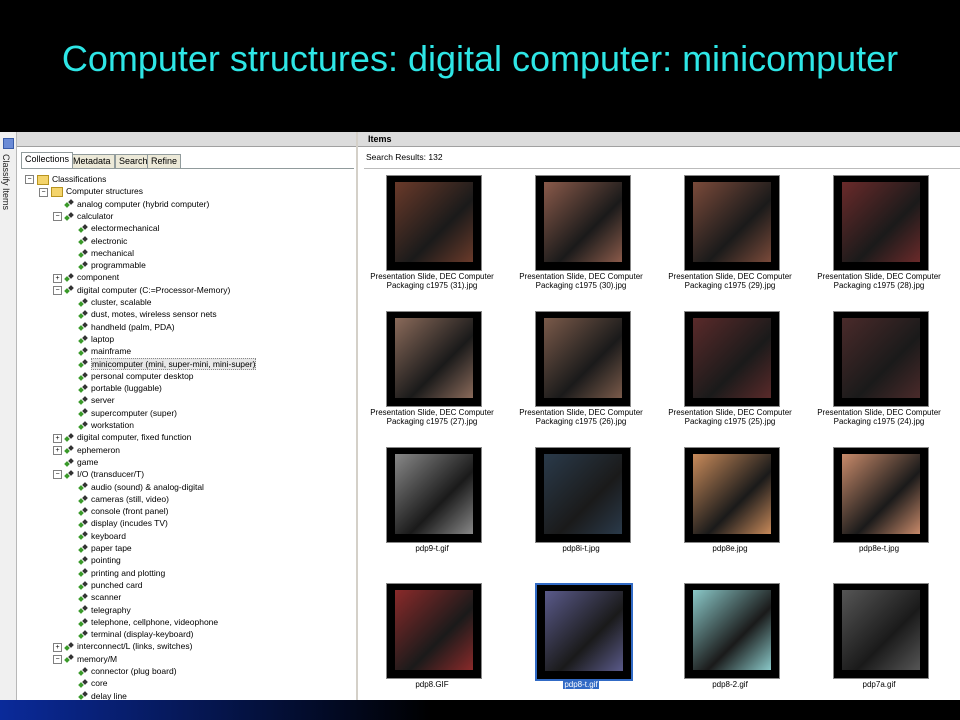 The height and width of the screenshot is (720, 960). What do you see at coordinates (91, 400) in the screenshot?
I see `tree-item: server` at bounding box center [91, 400].